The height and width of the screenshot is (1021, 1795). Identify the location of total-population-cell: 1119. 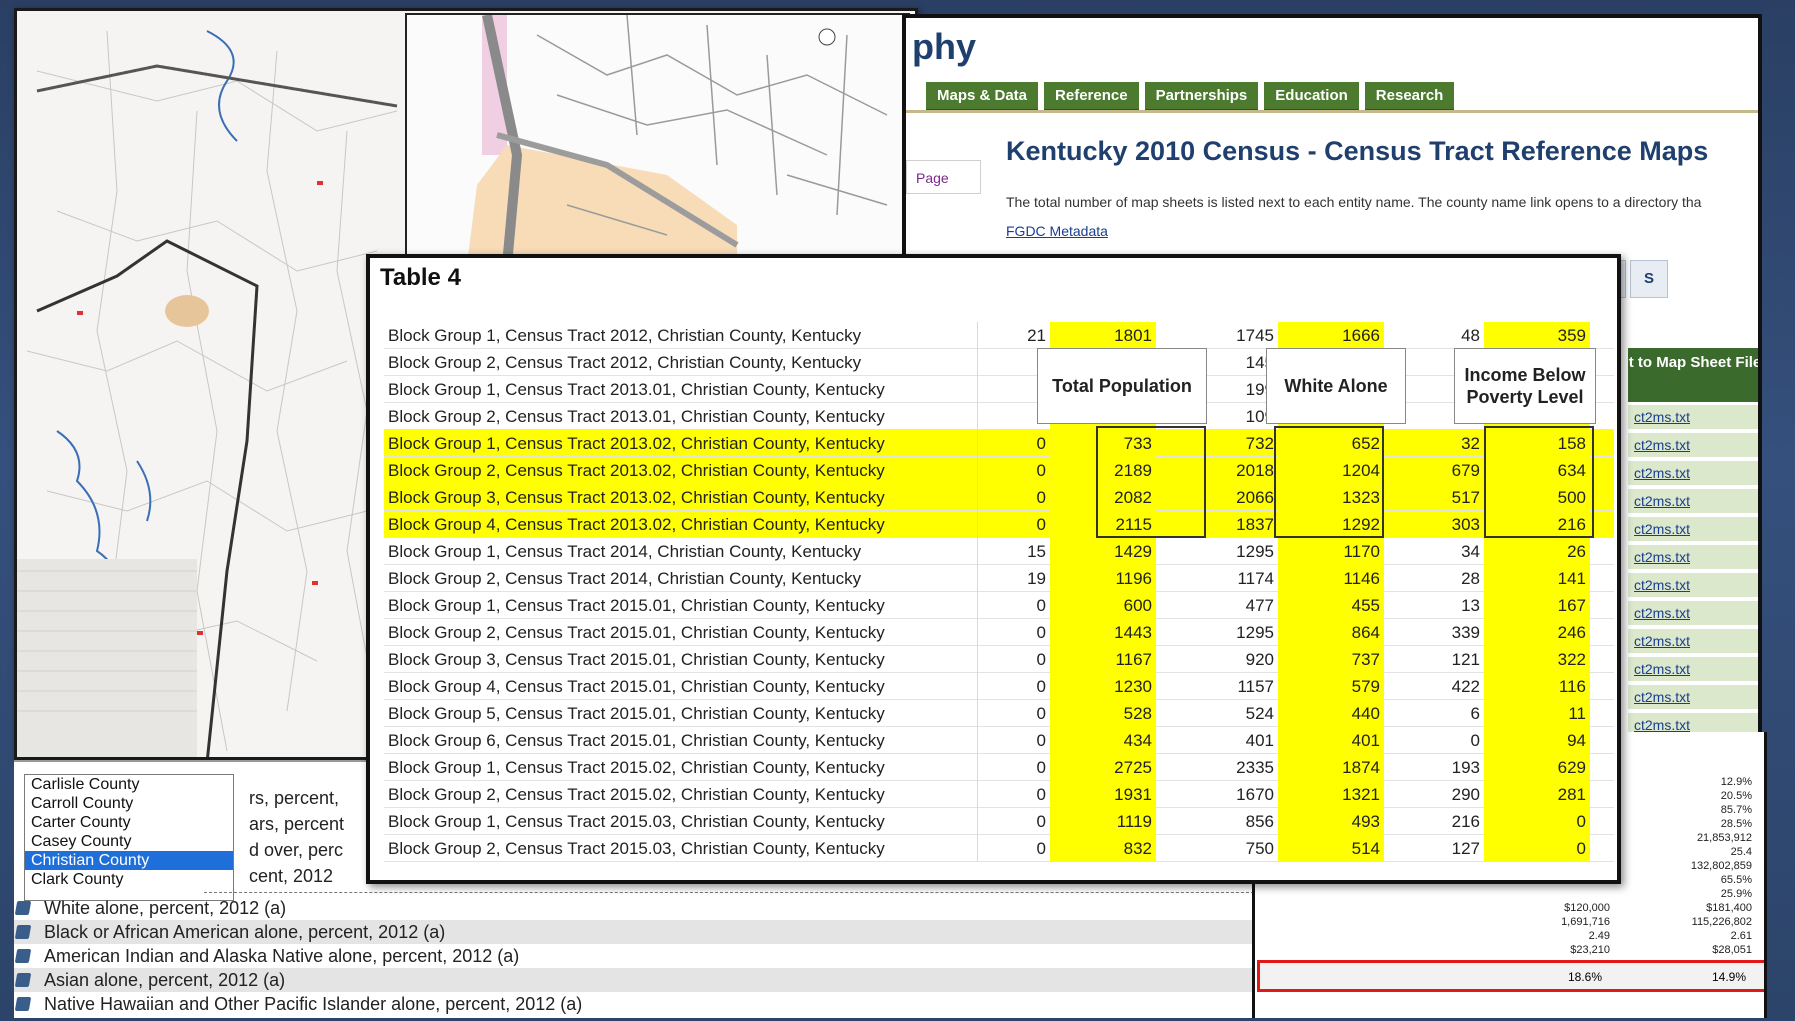
(1103, 821).